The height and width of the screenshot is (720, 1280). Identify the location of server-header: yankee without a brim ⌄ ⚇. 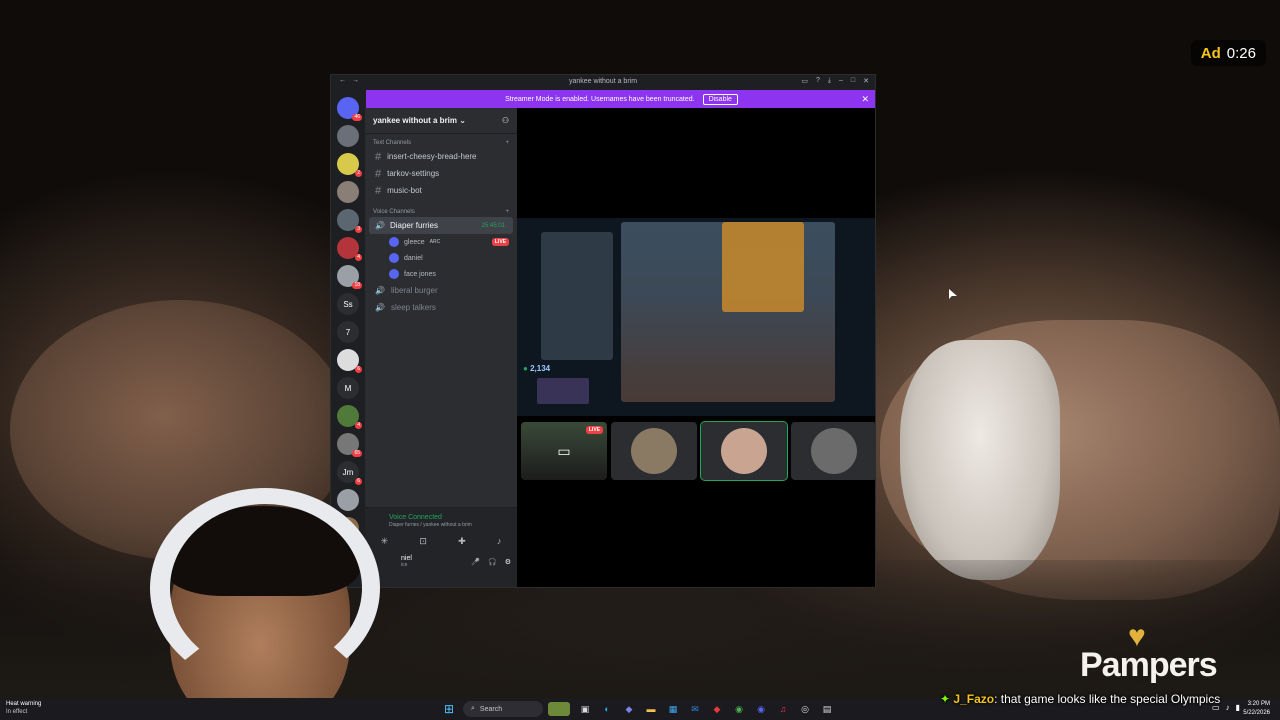
(441, 121).